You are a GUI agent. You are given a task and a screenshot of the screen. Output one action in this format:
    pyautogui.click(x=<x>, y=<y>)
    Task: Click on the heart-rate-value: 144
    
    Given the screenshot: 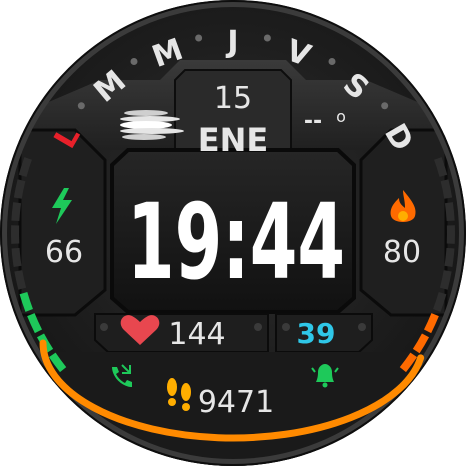 What is the action you would take?
    pyautogui.click(x=196, y=334)
    